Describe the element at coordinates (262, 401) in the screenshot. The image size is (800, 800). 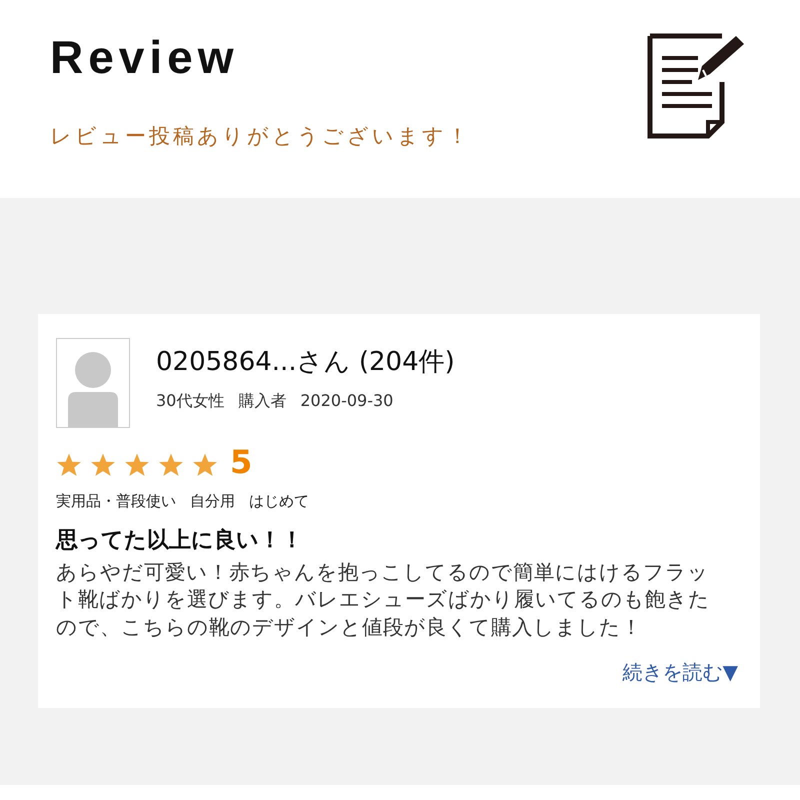
I see `reviewer-info: 購入者` at that location.